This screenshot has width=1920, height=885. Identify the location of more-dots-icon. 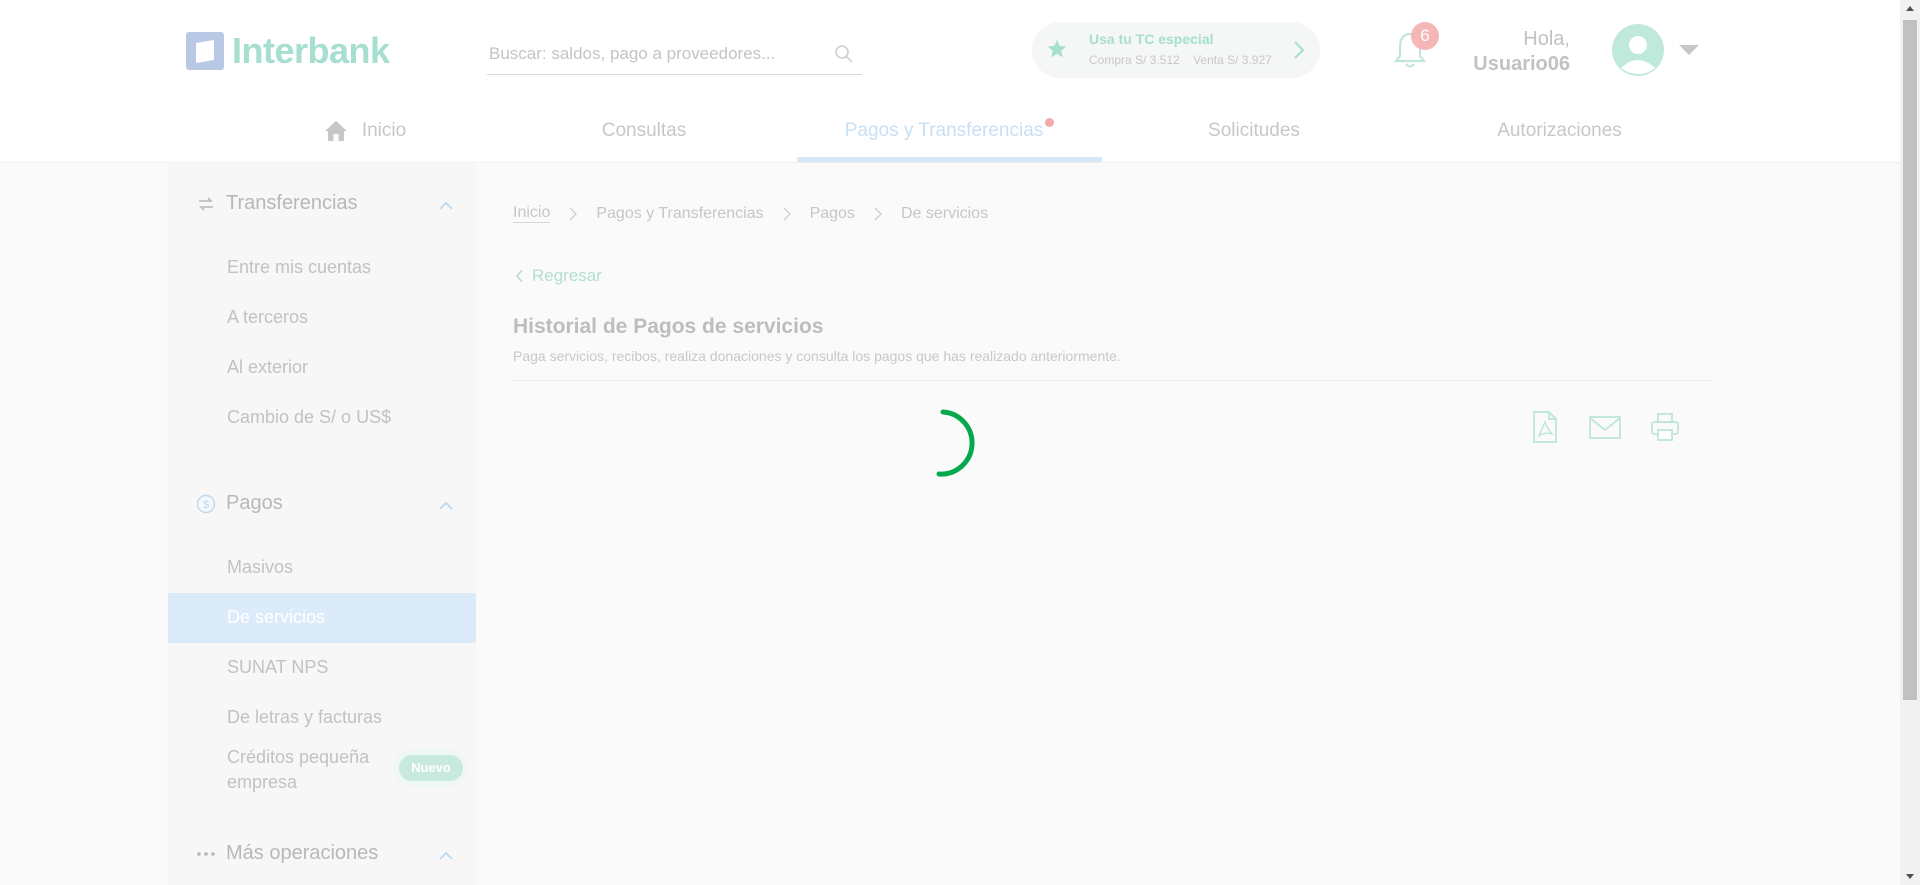
(206, 854).